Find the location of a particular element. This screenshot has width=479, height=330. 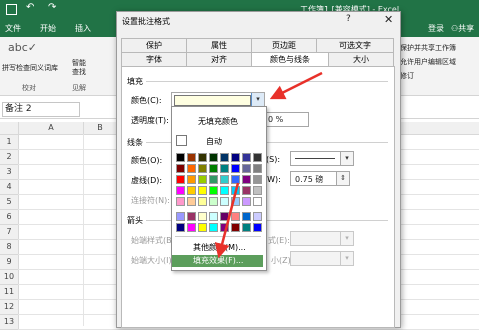

help-button: ? is located at coordinates (348, 19).